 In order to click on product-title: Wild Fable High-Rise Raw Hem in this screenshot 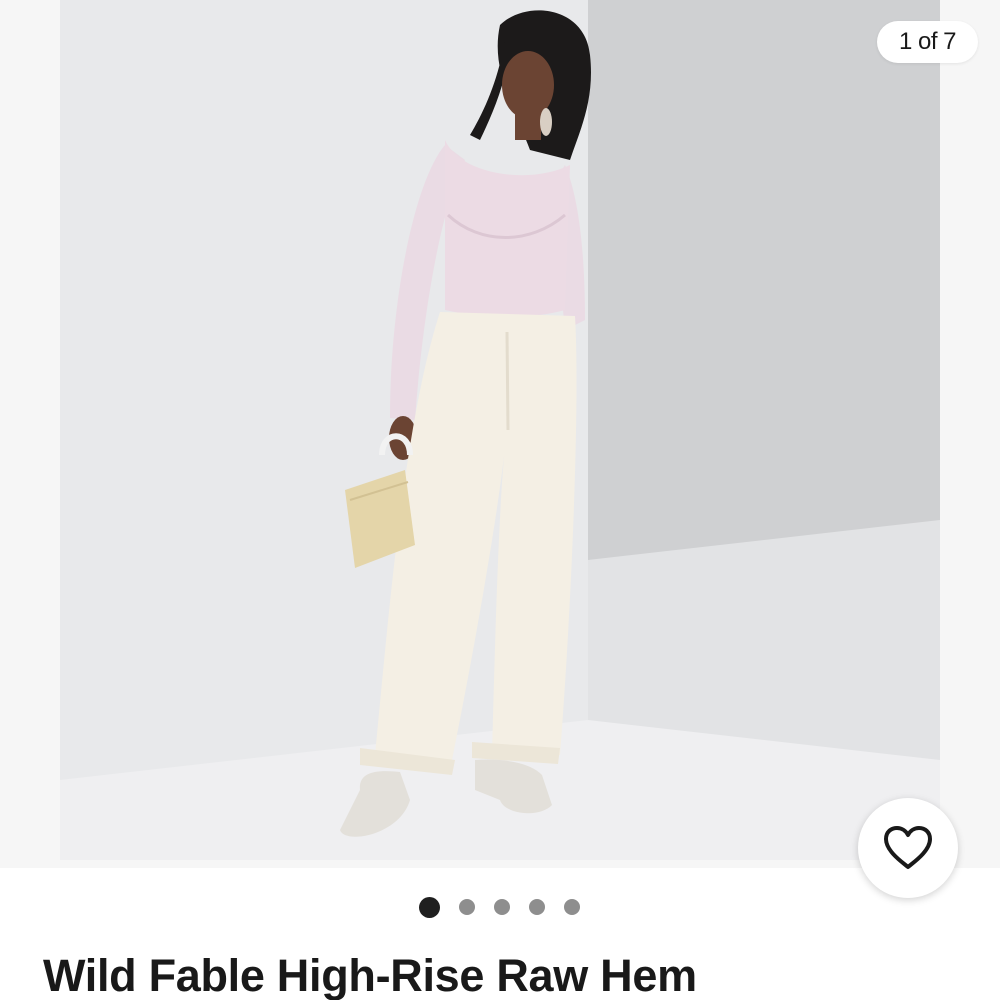, I will do `click(370, 975)`.